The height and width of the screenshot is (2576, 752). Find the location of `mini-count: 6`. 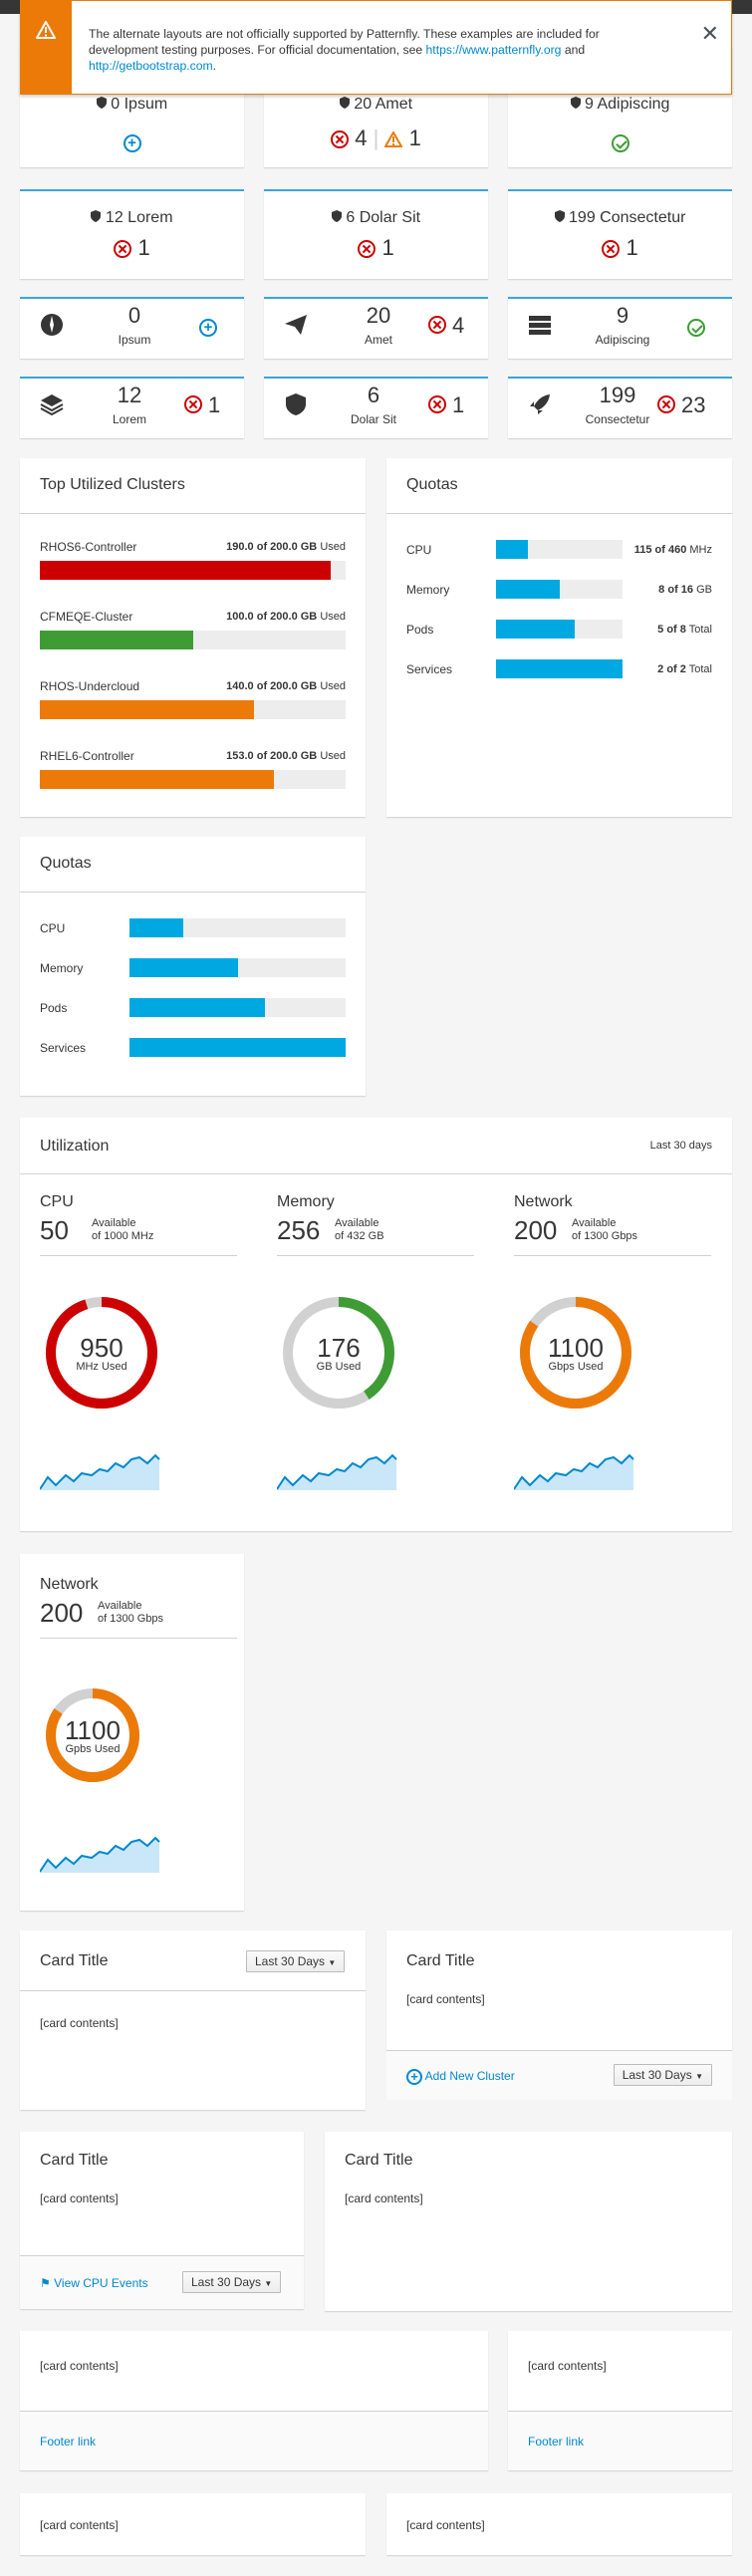

mini-count: 6 is located at coordinates (373, 395).